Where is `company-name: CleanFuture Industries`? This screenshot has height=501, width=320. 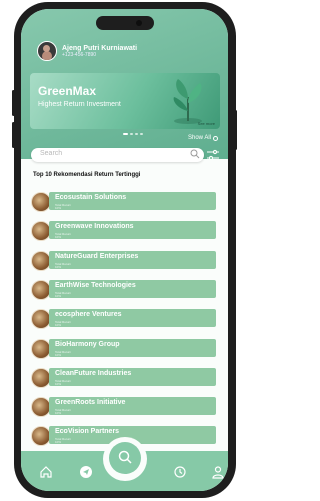 company-name: CleanFuture Industries is located at coordinates (93, 373).